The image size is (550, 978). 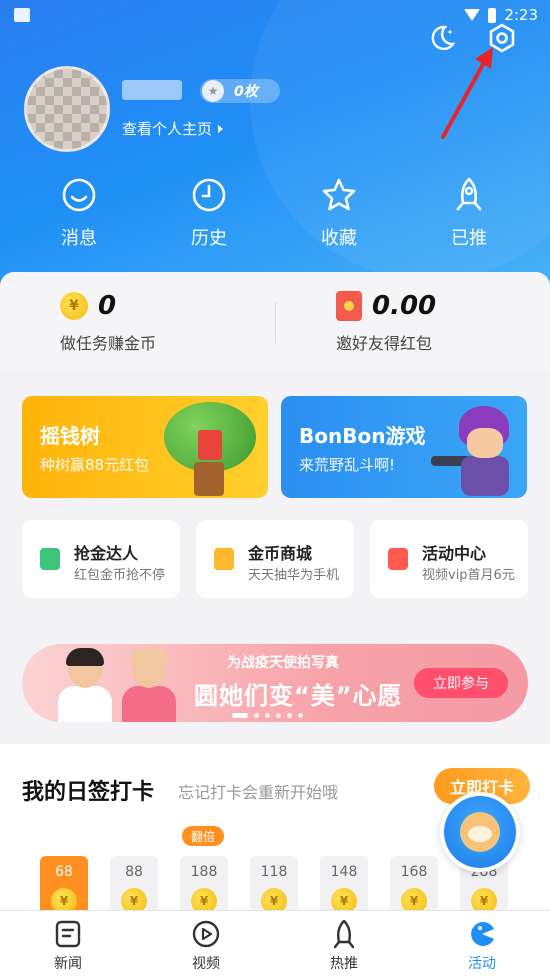 What do you see at coordinates (70, 436) in the screenshot?
I see `money-tree-title: 摇钱树` at bounding box center [70, 436].